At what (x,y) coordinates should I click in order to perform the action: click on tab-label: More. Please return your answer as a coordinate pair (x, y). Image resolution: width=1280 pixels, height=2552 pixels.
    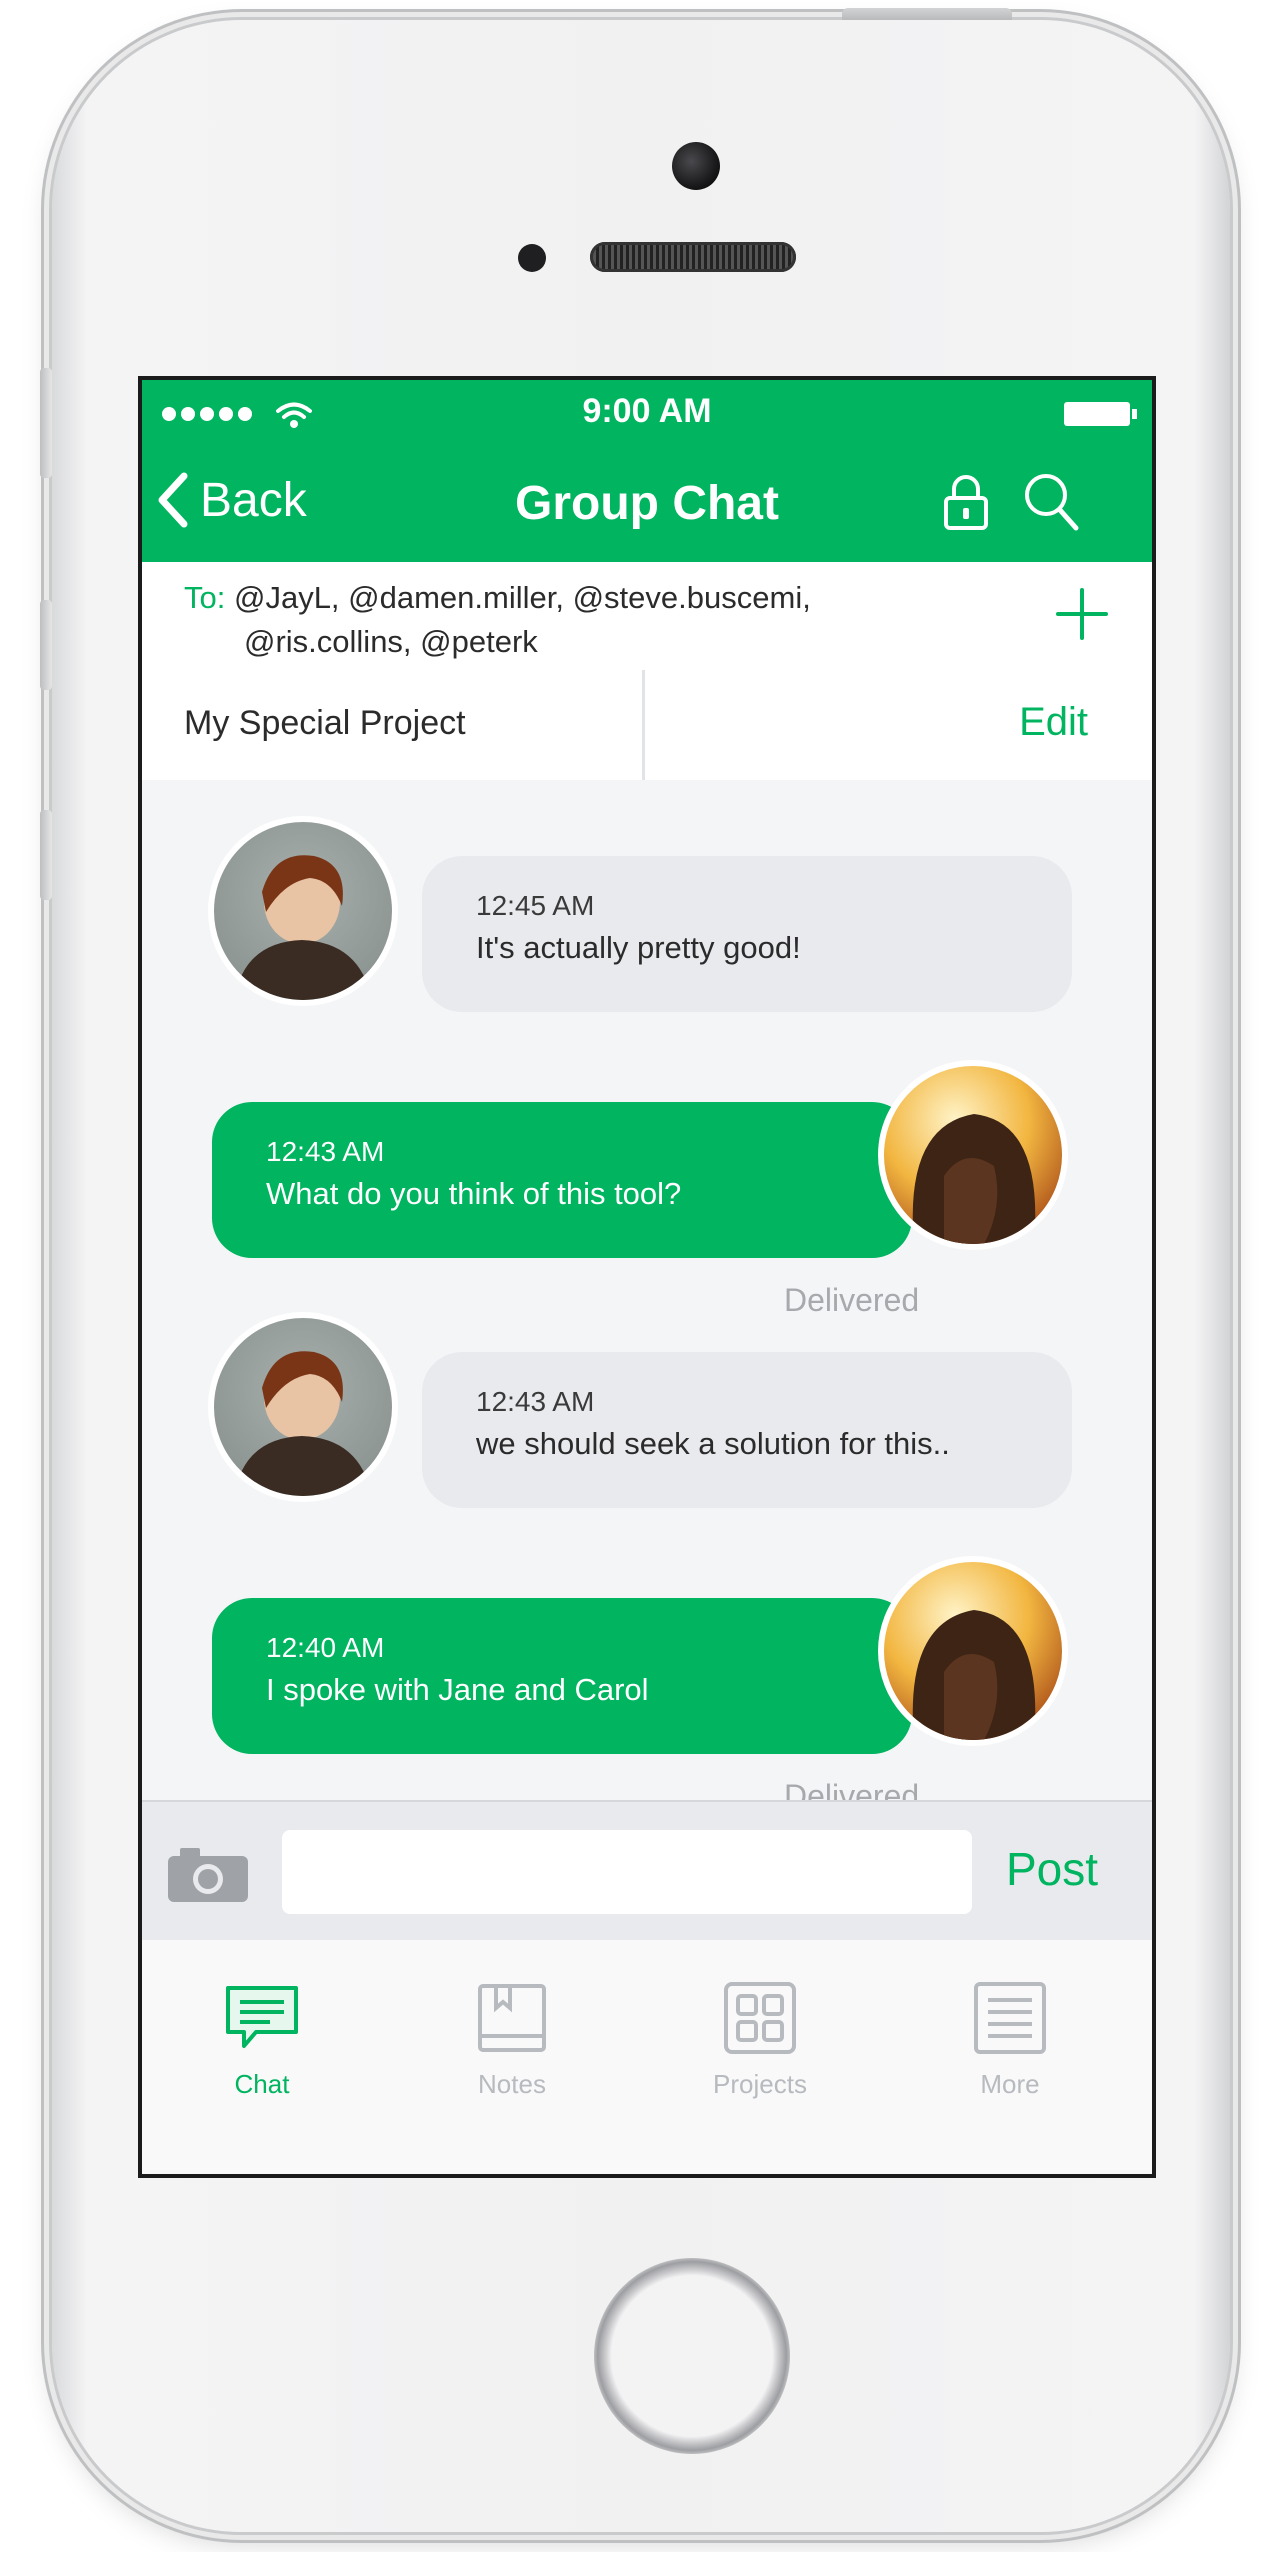
    Looking at the image, I should click on (1010, 2084).